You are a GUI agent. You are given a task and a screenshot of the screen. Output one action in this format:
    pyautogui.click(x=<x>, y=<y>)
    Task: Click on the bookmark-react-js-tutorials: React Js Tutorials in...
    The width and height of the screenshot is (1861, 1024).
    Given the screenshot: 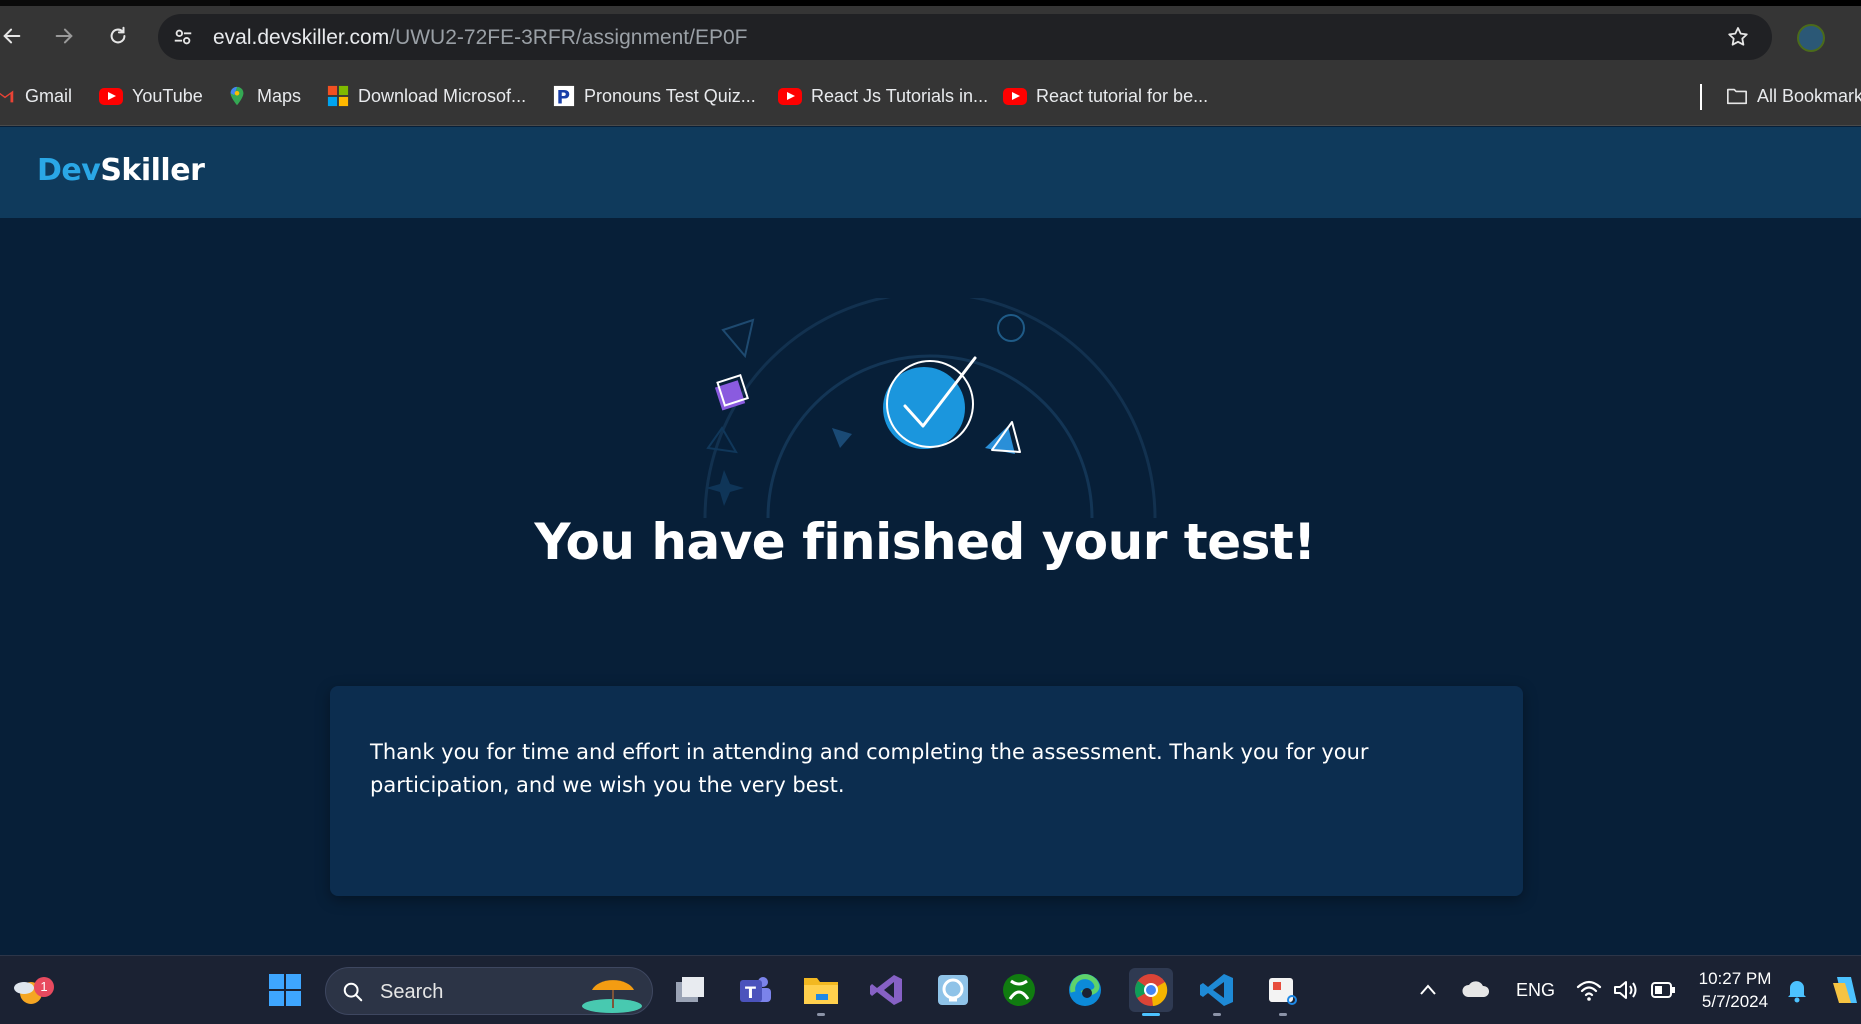 What is the action you would take?
    pyautogui.click(x=883, y=96)
    